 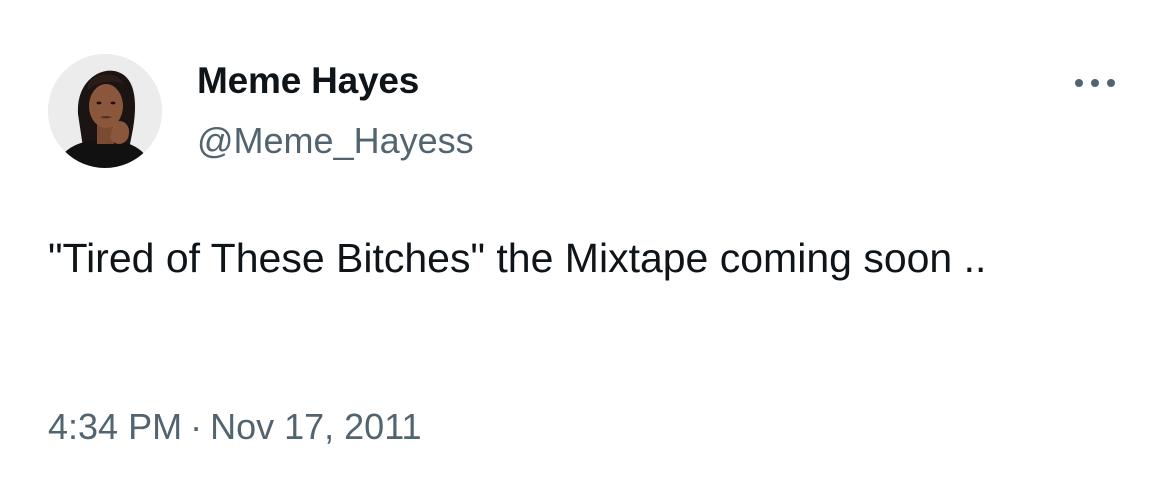 What do you see at coordinates (115, 426) in the screenshot?
I see `tweet-time: 4:34 PM` at bounding box center [115, 426].